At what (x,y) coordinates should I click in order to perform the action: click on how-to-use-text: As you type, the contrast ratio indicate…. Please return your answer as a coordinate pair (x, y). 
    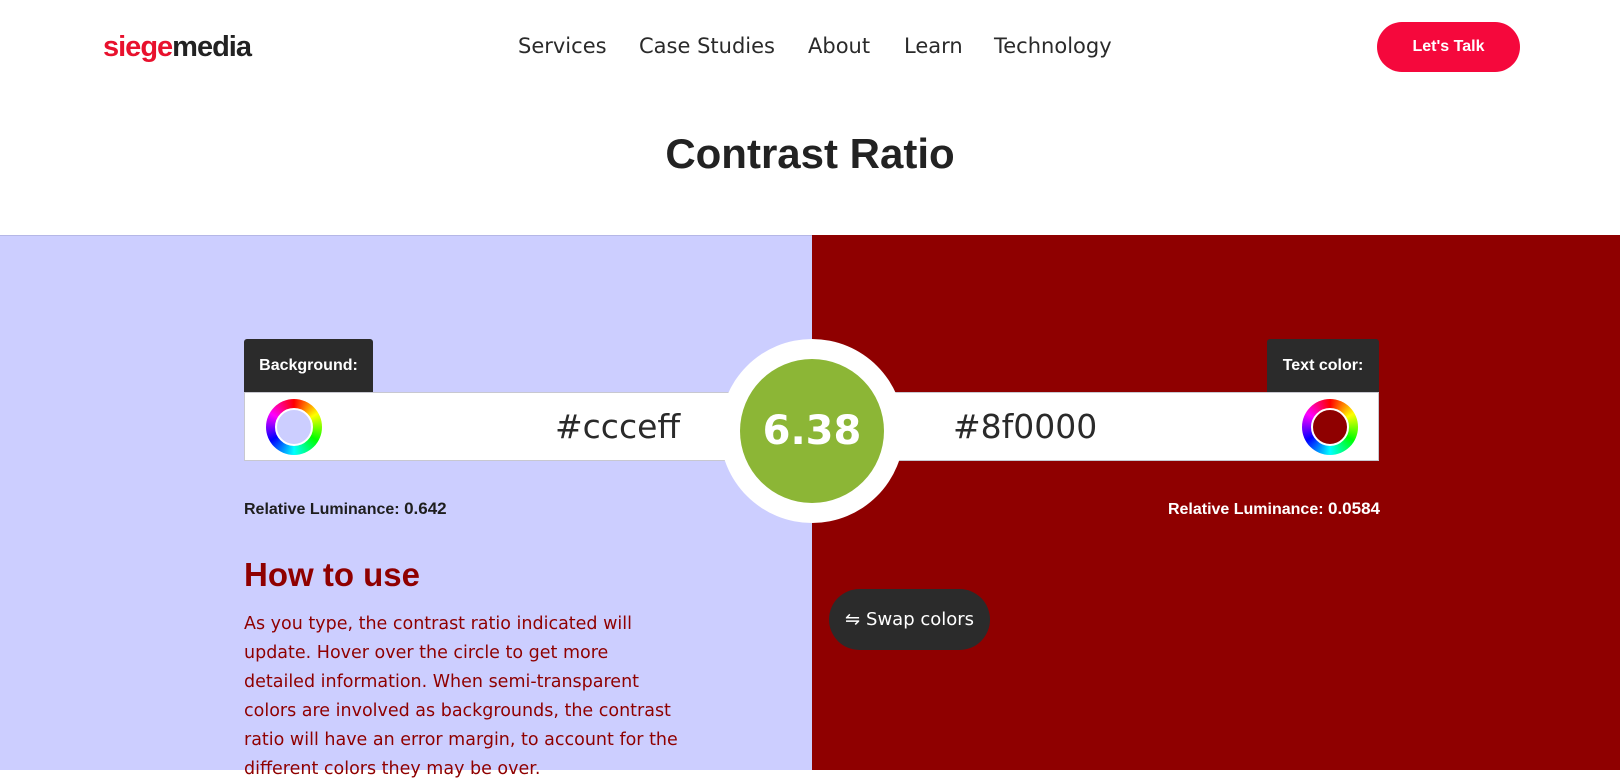
    Looking at the image, I should click on (461, 696).